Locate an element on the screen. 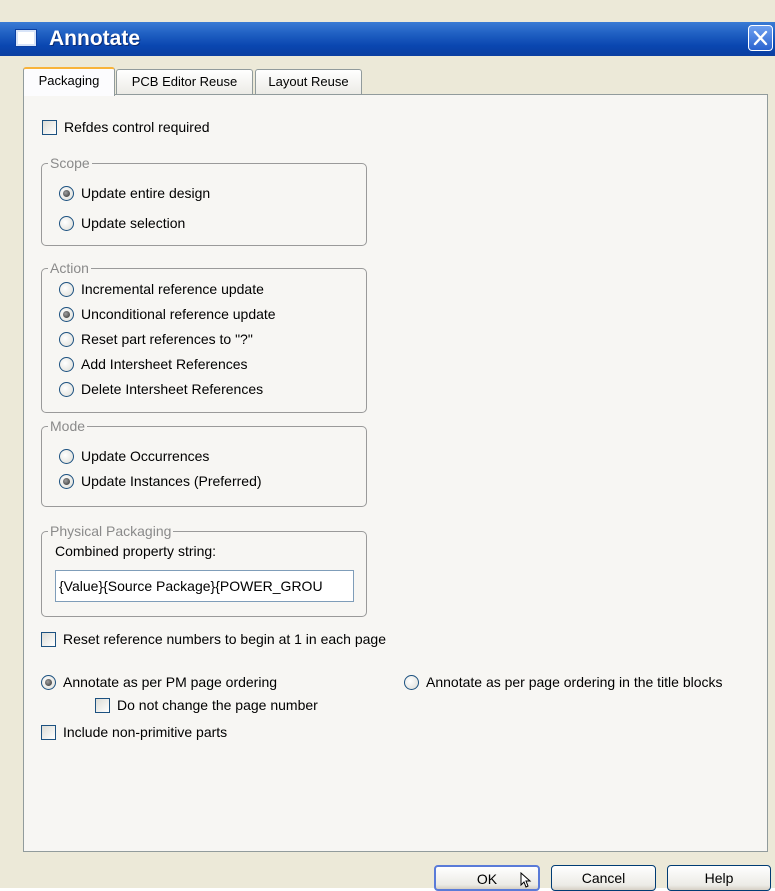 The width and height of the screenshot is (775, 891). mode-update-occurrences-label: Update Occurrences is located at coordinates (145, 456).